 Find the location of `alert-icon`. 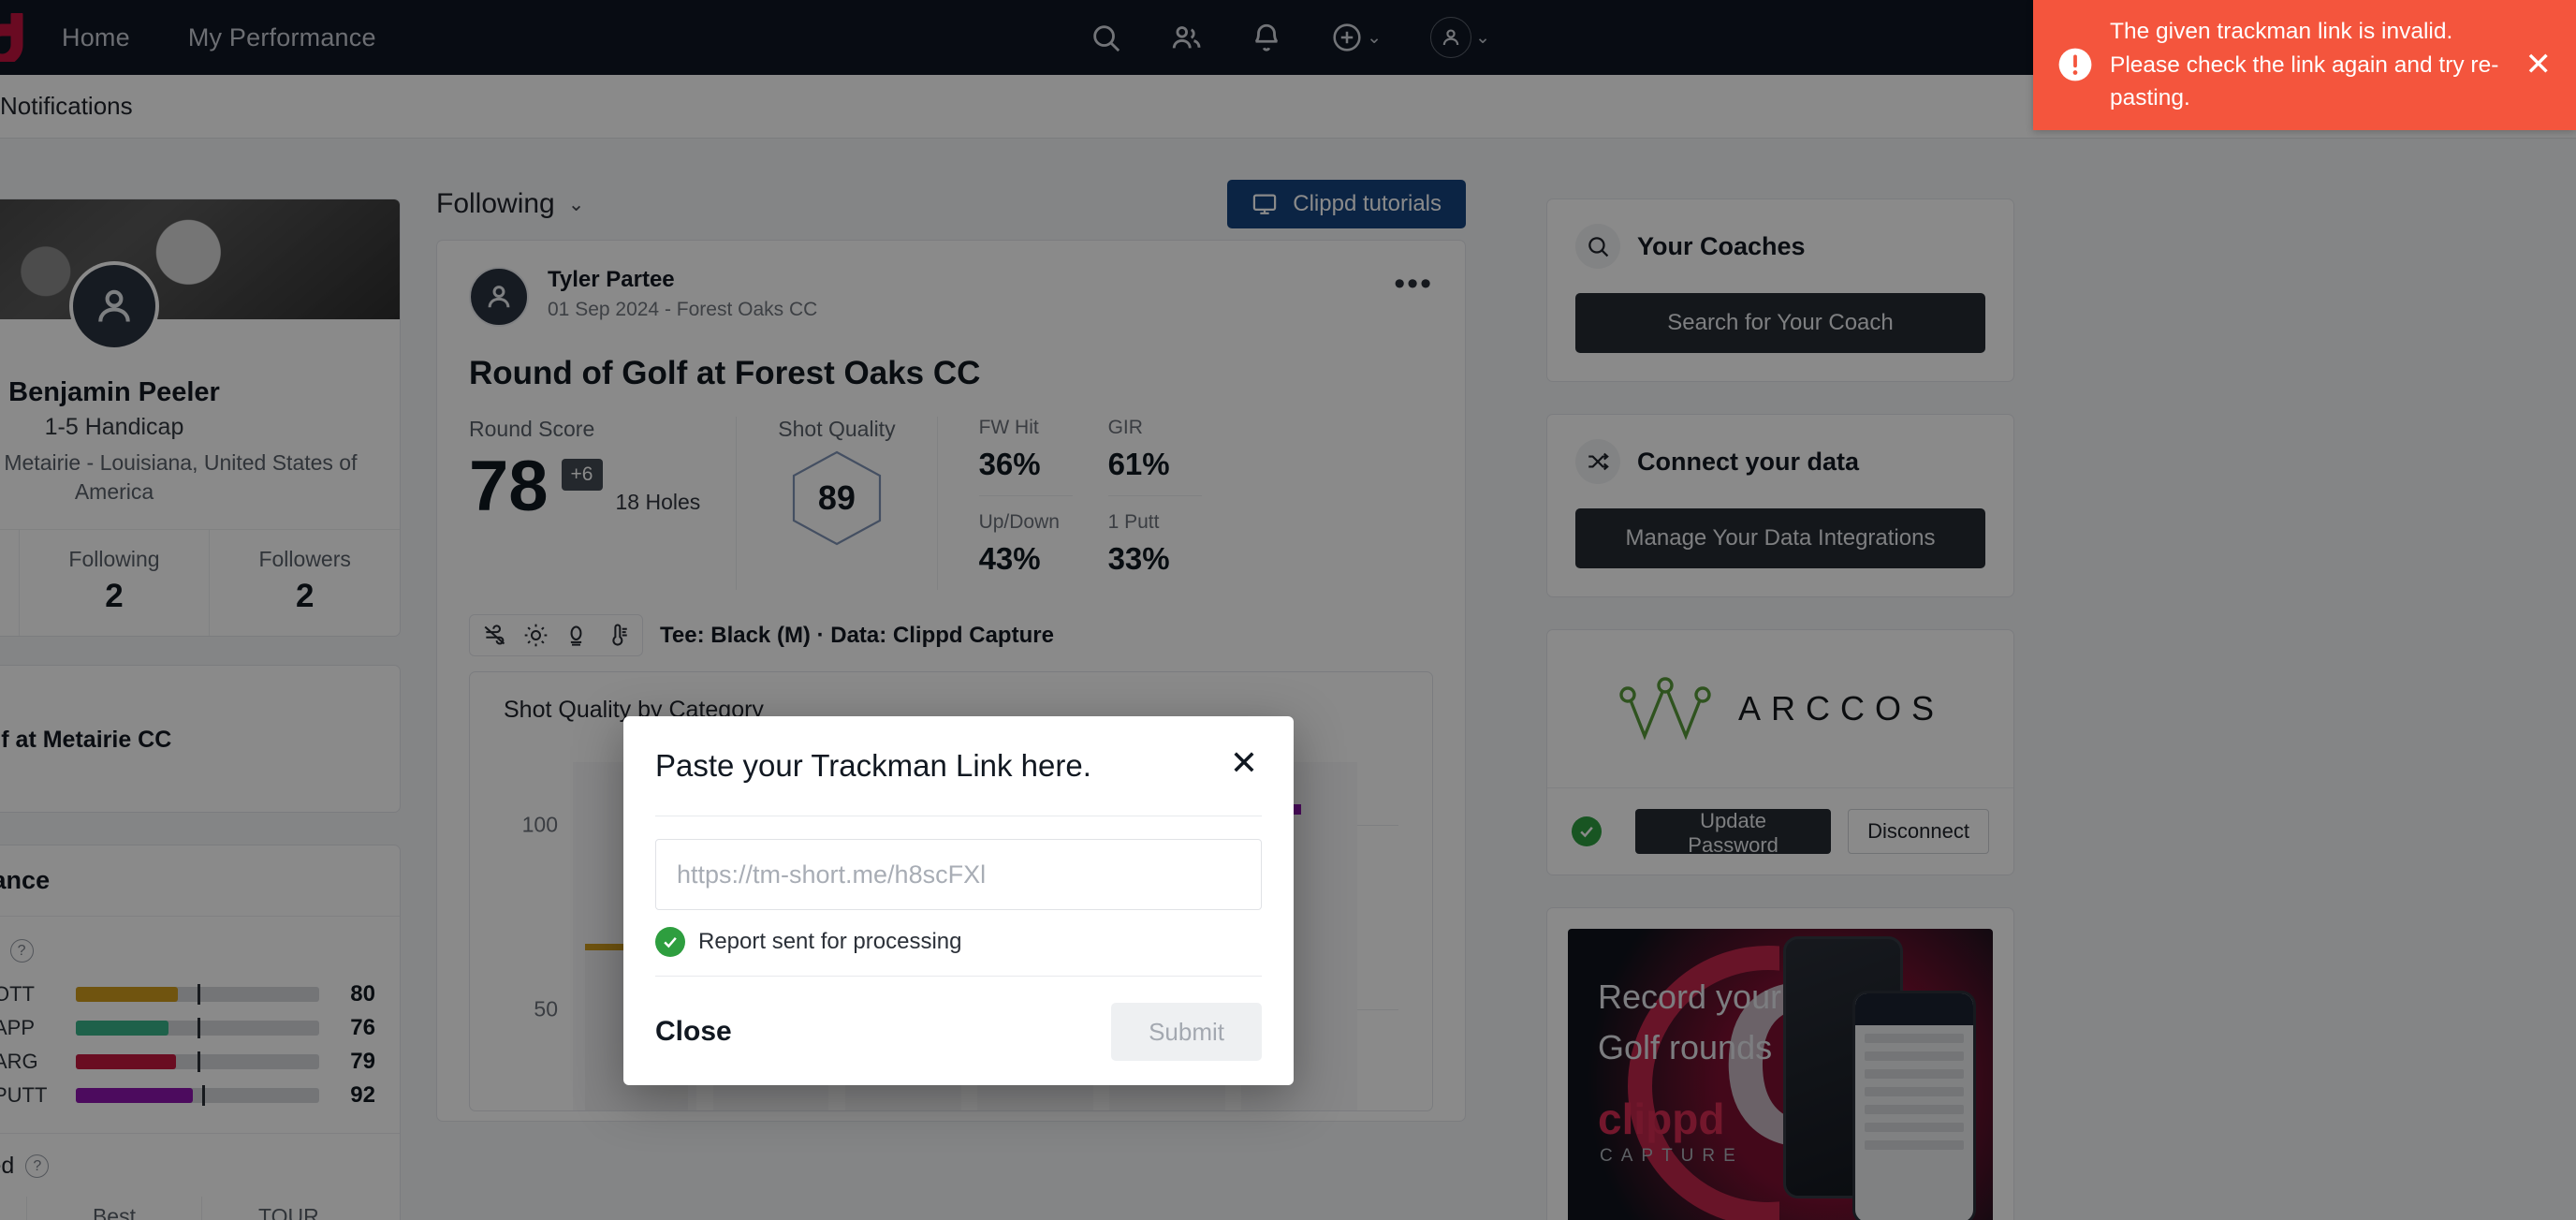

alert-icon is located at coordinates (2075, 64).